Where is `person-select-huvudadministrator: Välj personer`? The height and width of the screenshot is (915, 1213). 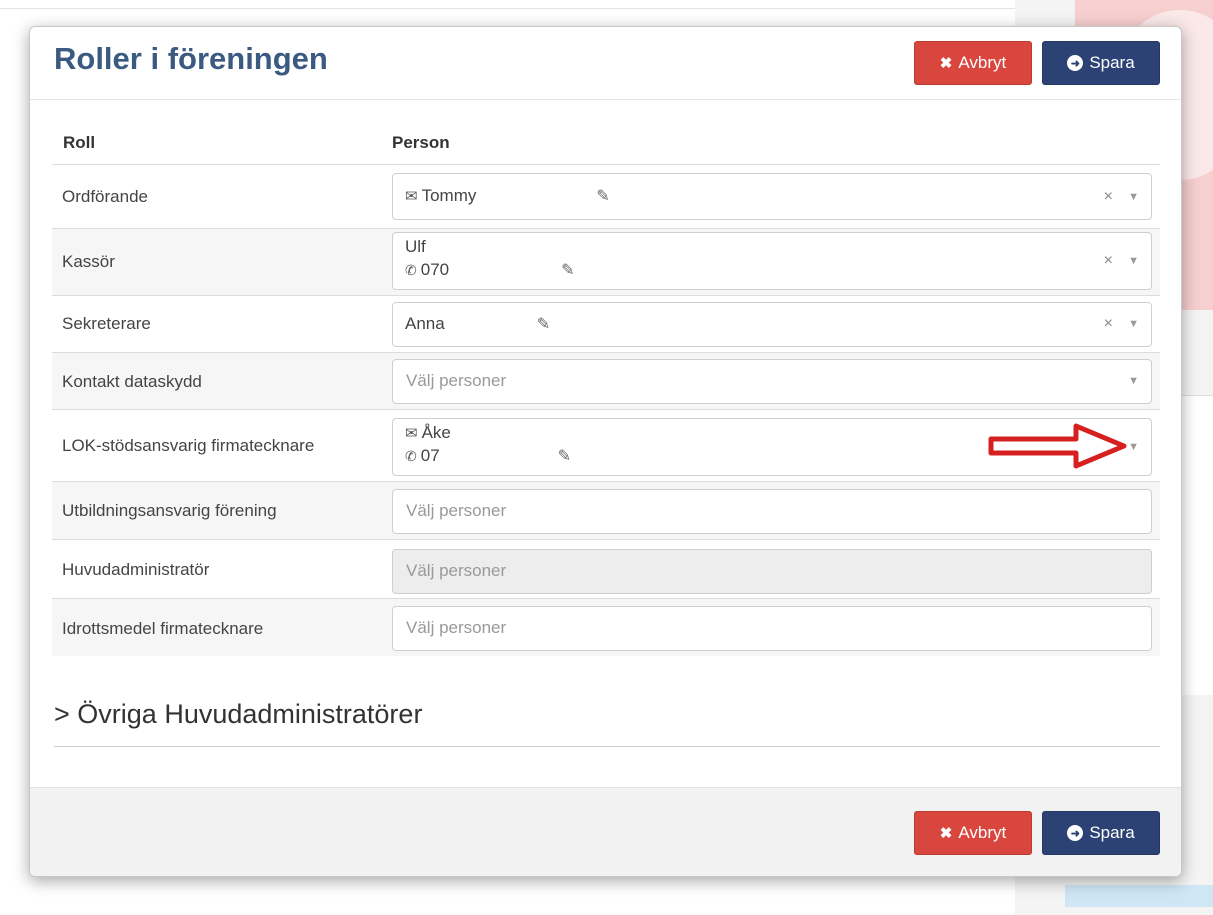 person-select-huvudadministrator: Välj personer is located at coordinates (772, 571).